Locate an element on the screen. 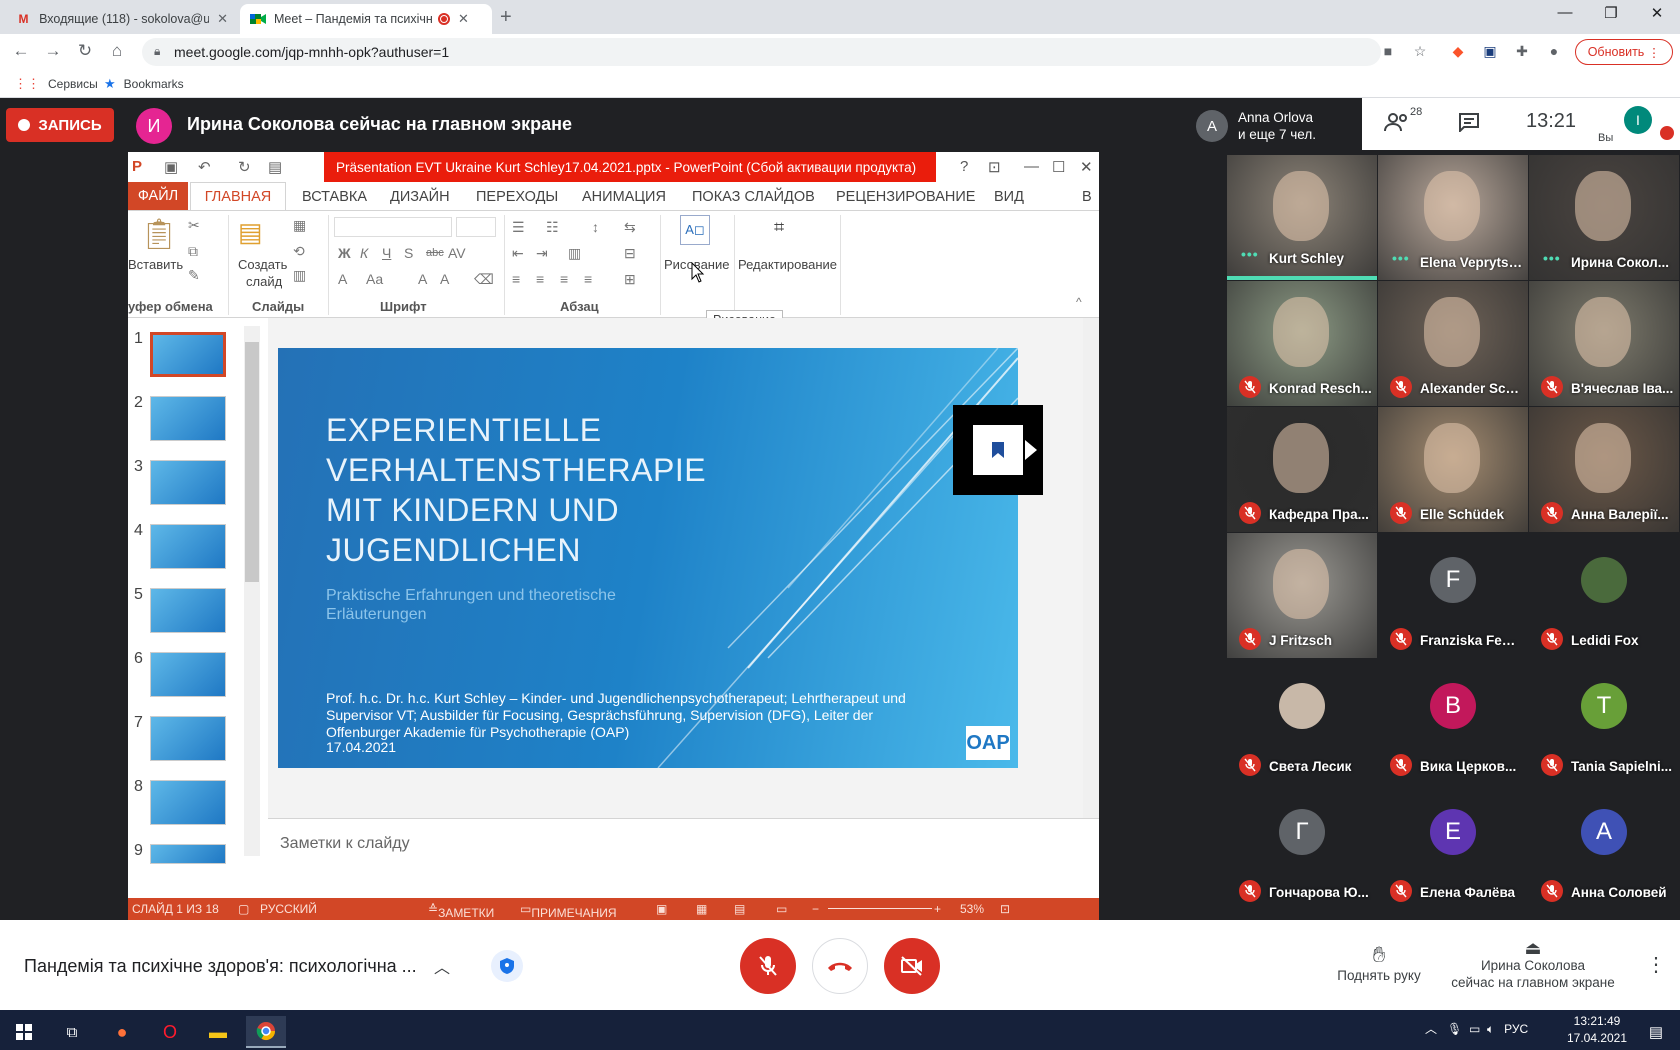 The height and width of the screenshot is (1050, 1680). shadow-icon: S is located at coordinates (408, 253).